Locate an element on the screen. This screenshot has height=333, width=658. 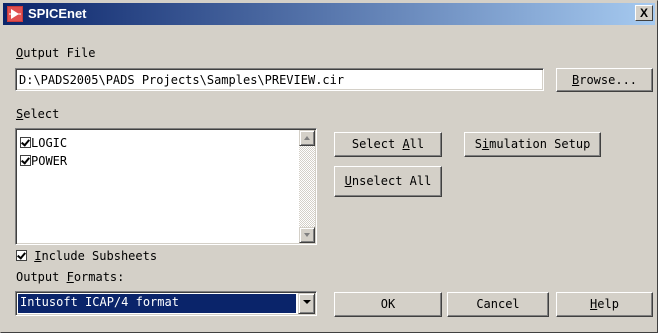
power-checkbox is located at coordinates (25, 160).